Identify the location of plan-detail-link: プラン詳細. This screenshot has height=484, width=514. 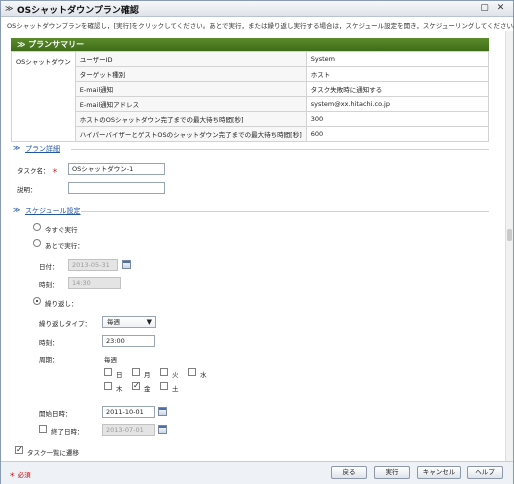
(42, 149).